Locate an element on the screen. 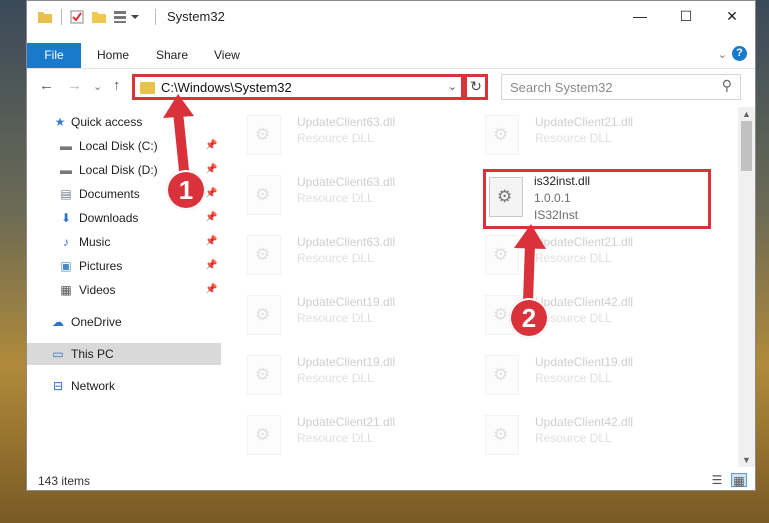 This screenshot has height=523, width=769. sidebar-item-pictures: ▣ Pictures 📌 is located at coordinates (124, 266).